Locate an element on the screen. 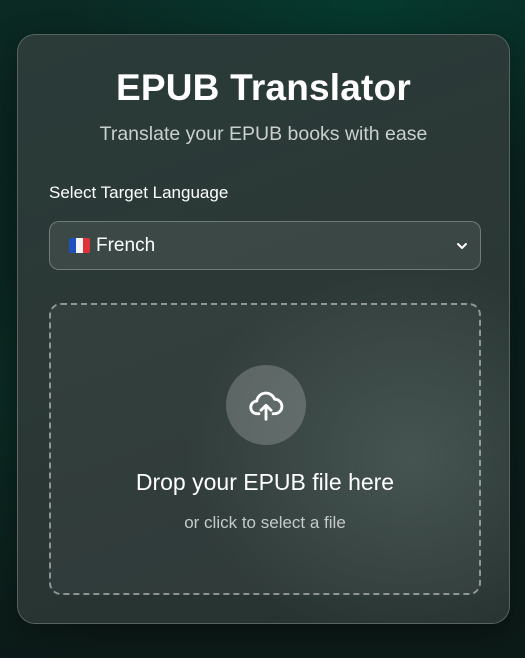 The height and width of the screenshot is (658, 525). target-language-select: French is located at coordinates (265, 245).